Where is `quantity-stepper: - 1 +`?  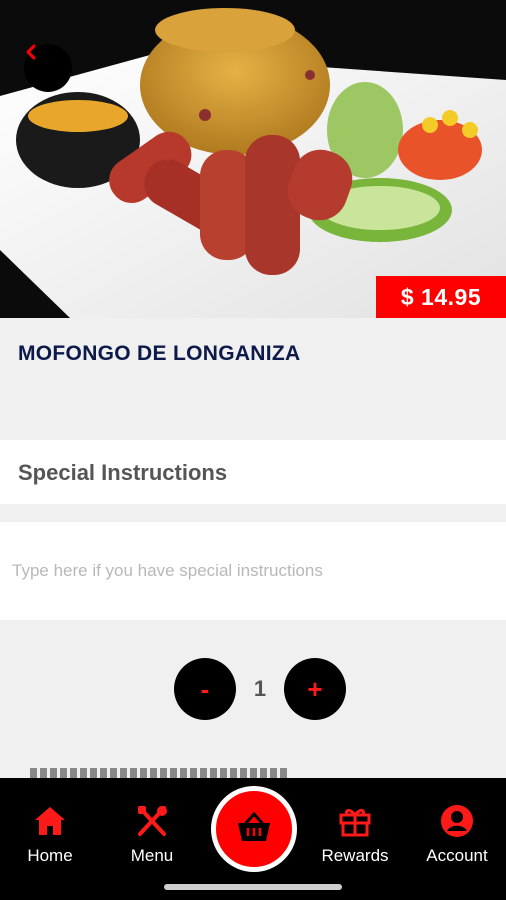 quantity-stepper: - 1 + is located at coordinates (260, 689).